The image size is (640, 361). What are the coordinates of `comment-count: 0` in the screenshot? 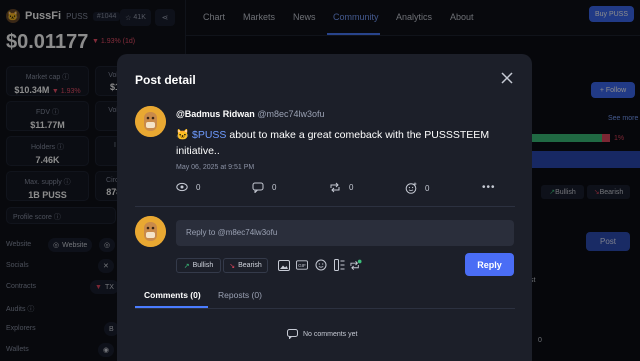 It's located at (274, 187).